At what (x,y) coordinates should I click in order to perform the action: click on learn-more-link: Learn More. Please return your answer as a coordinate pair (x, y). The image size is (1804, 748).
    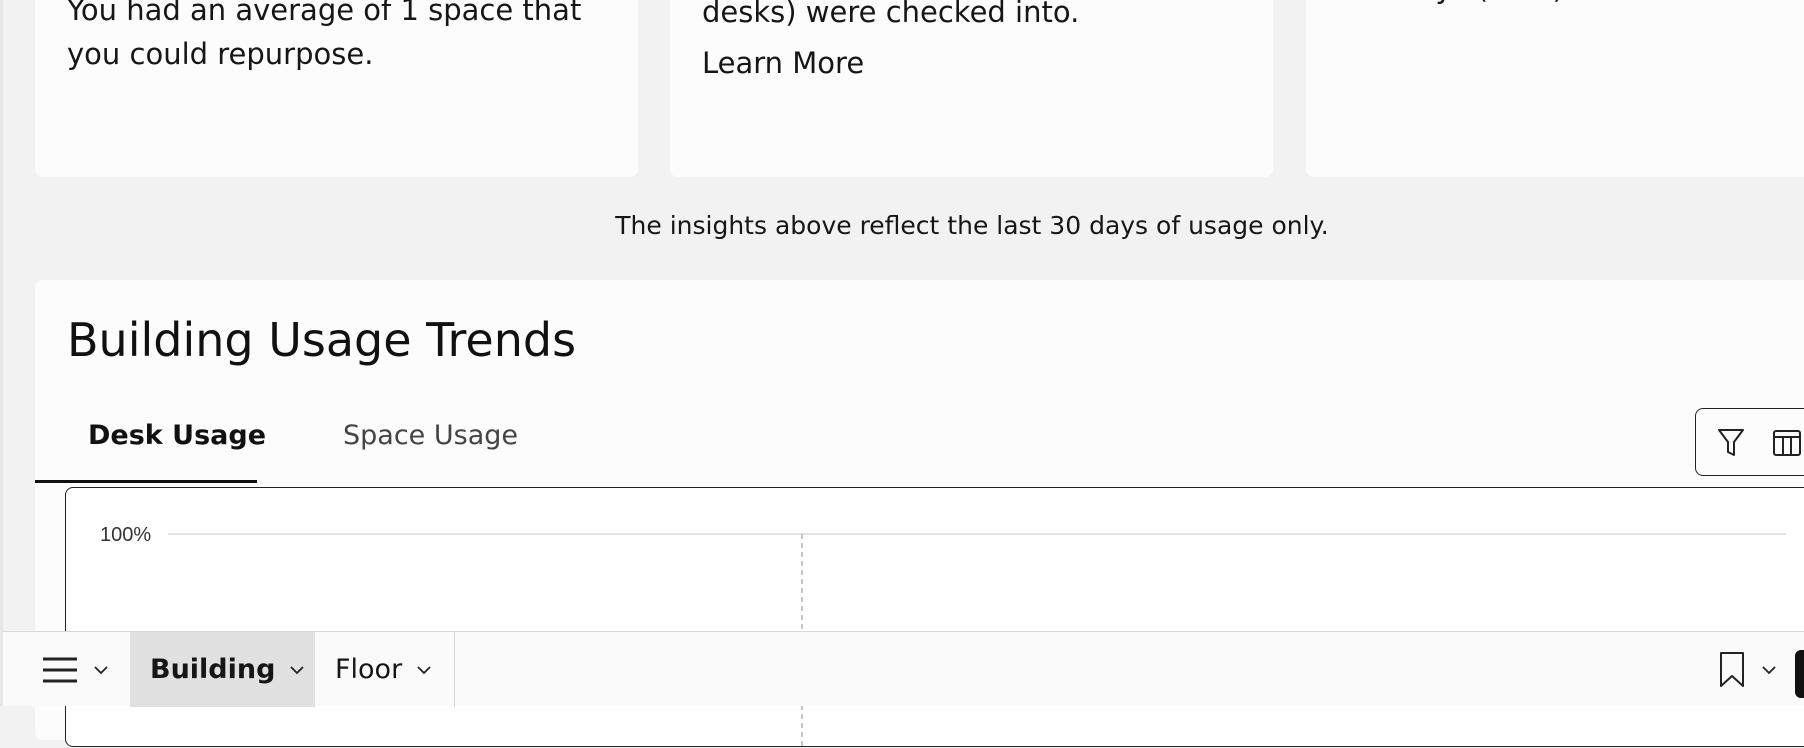
    Looking at the image, I should click on (783, 63).